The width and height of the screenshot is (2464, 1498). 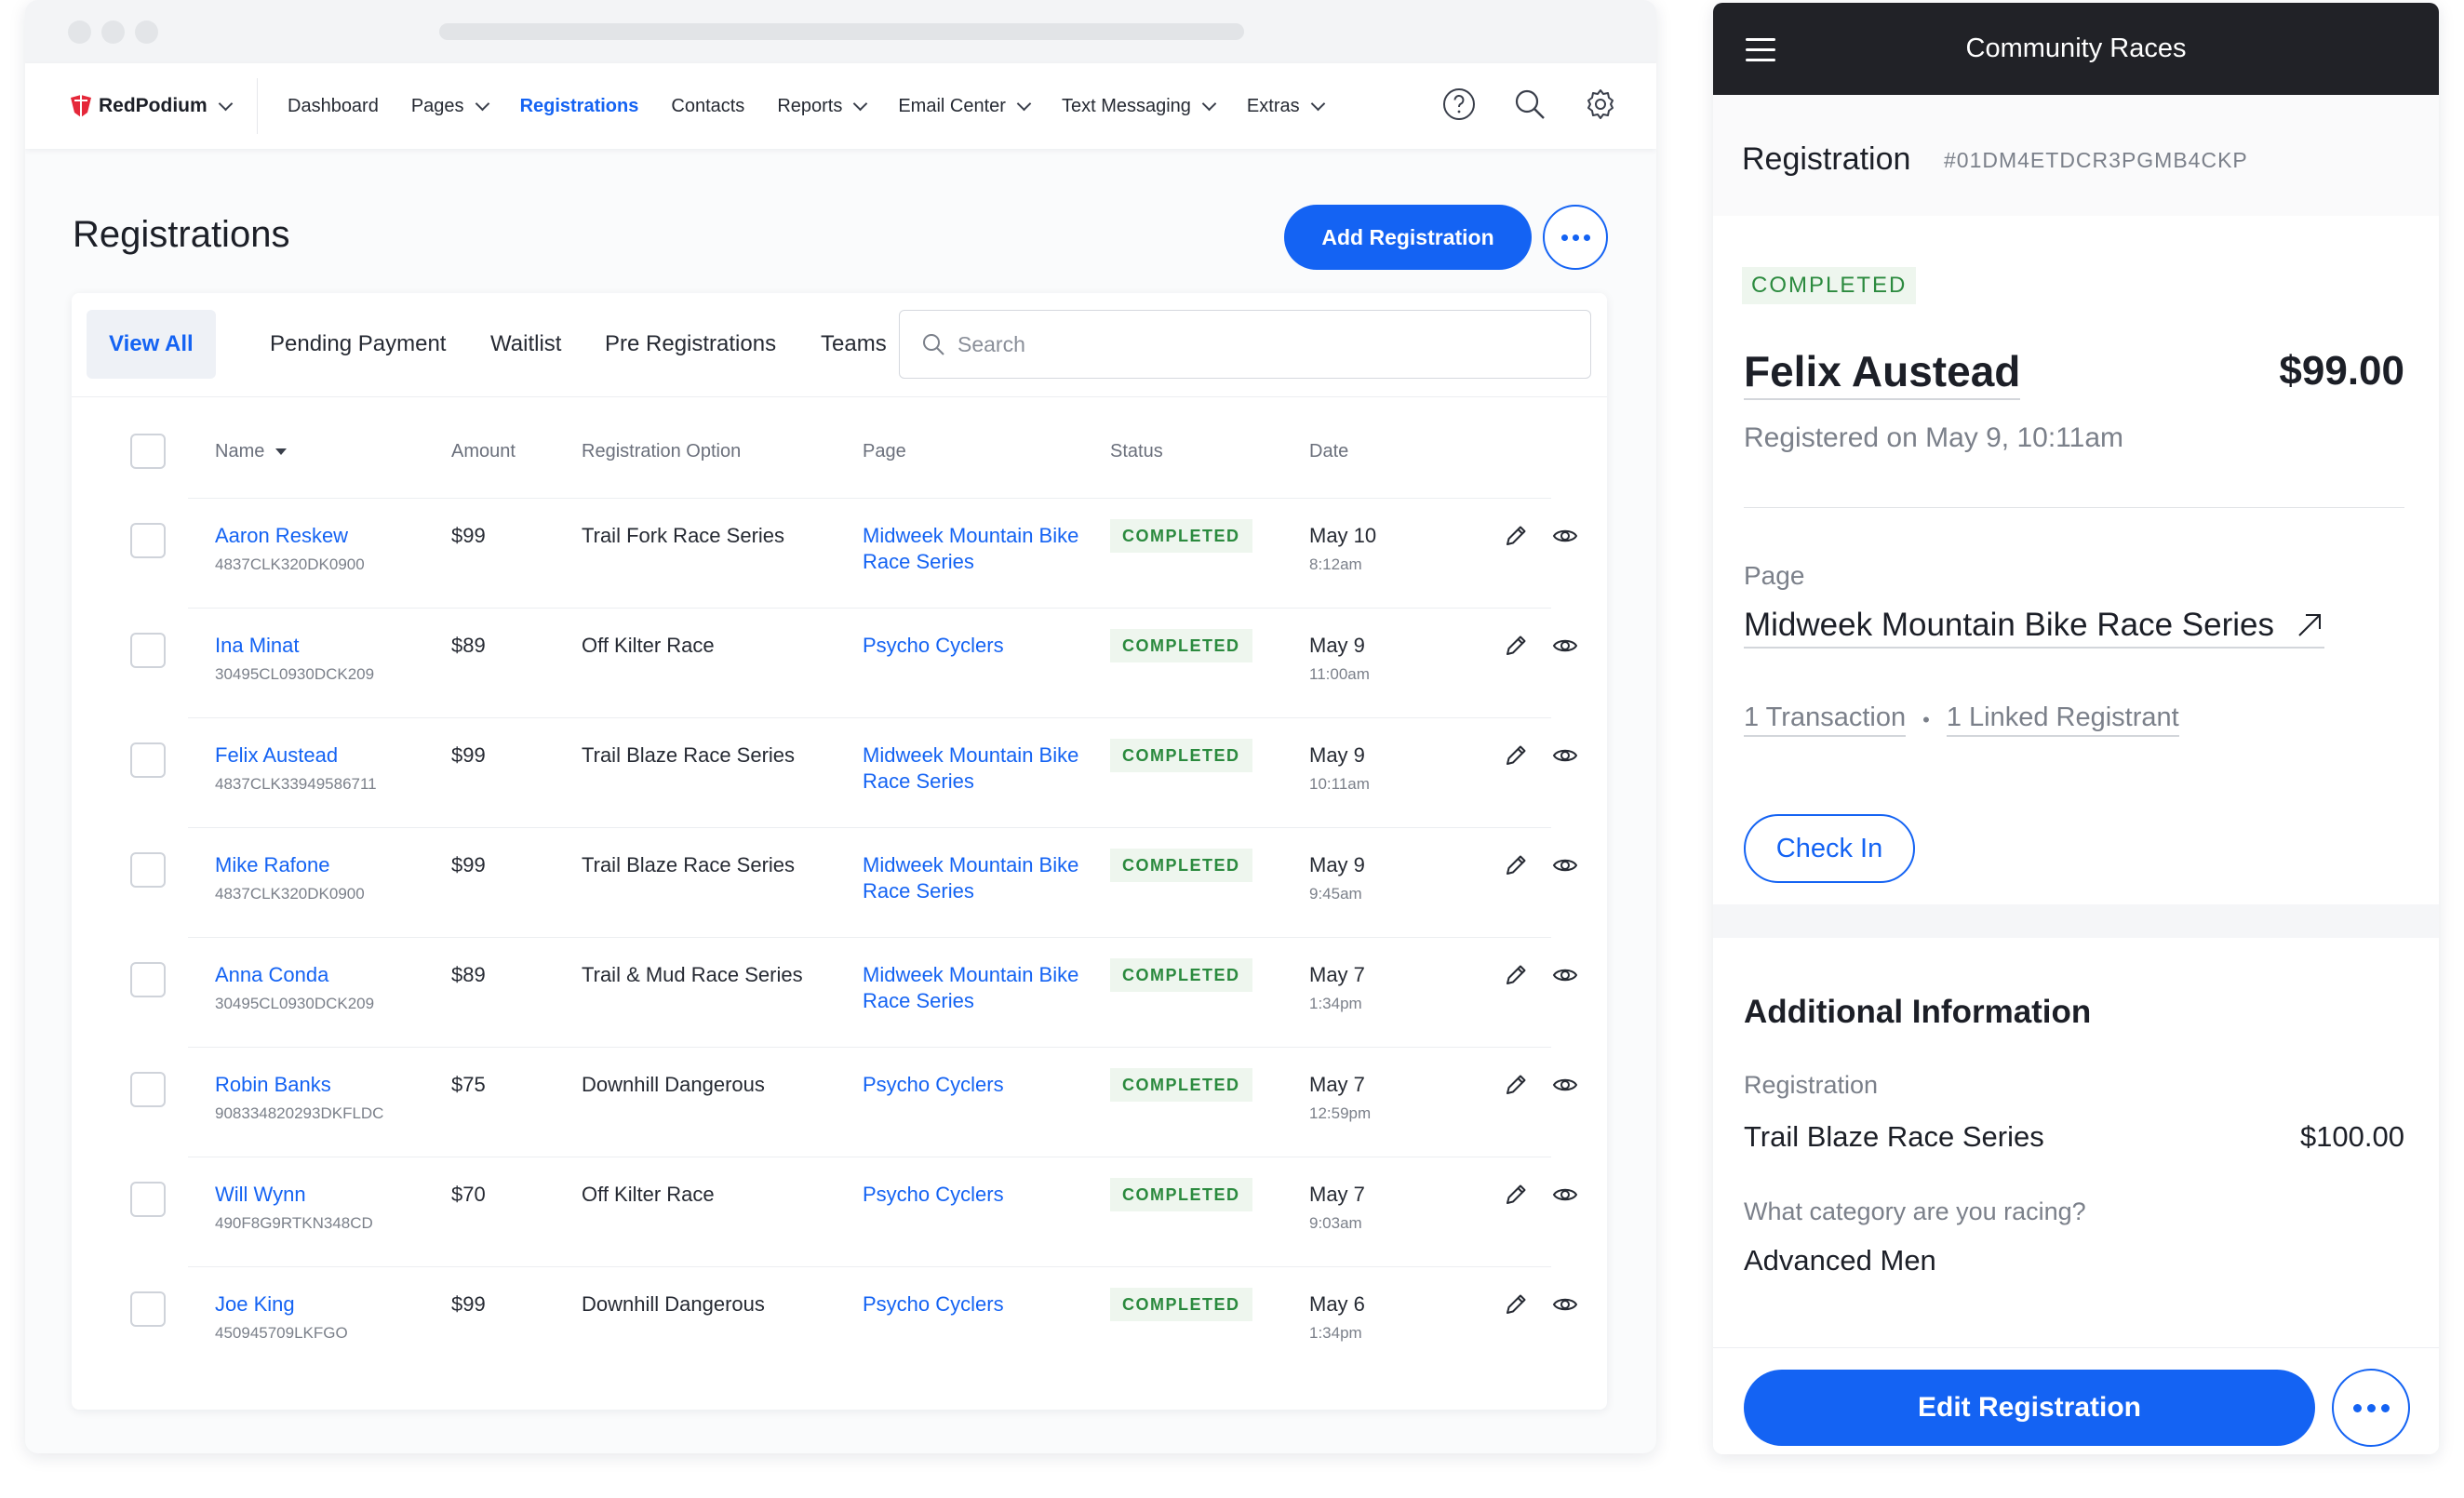 What do you see at coordinates (1760, 53) in the screenshot?
I see `menu-icon` at bounding box center [1760, 53].